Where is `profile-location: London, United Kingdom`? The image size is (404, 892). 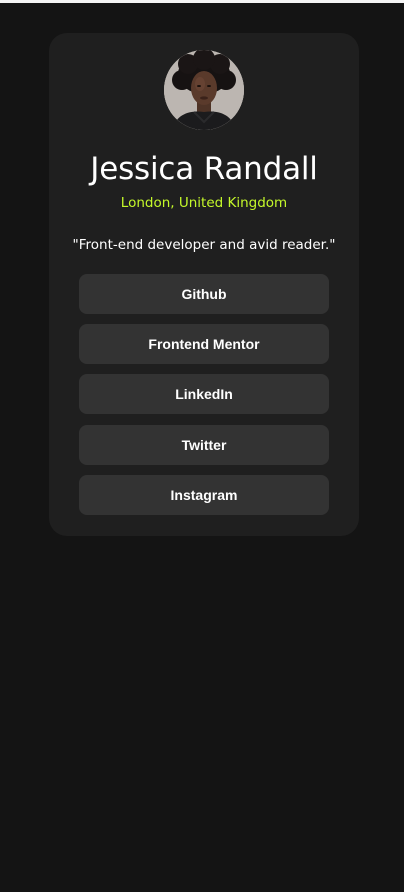 profile-location: London, United Kingdom is located at coordinates (204, 203).